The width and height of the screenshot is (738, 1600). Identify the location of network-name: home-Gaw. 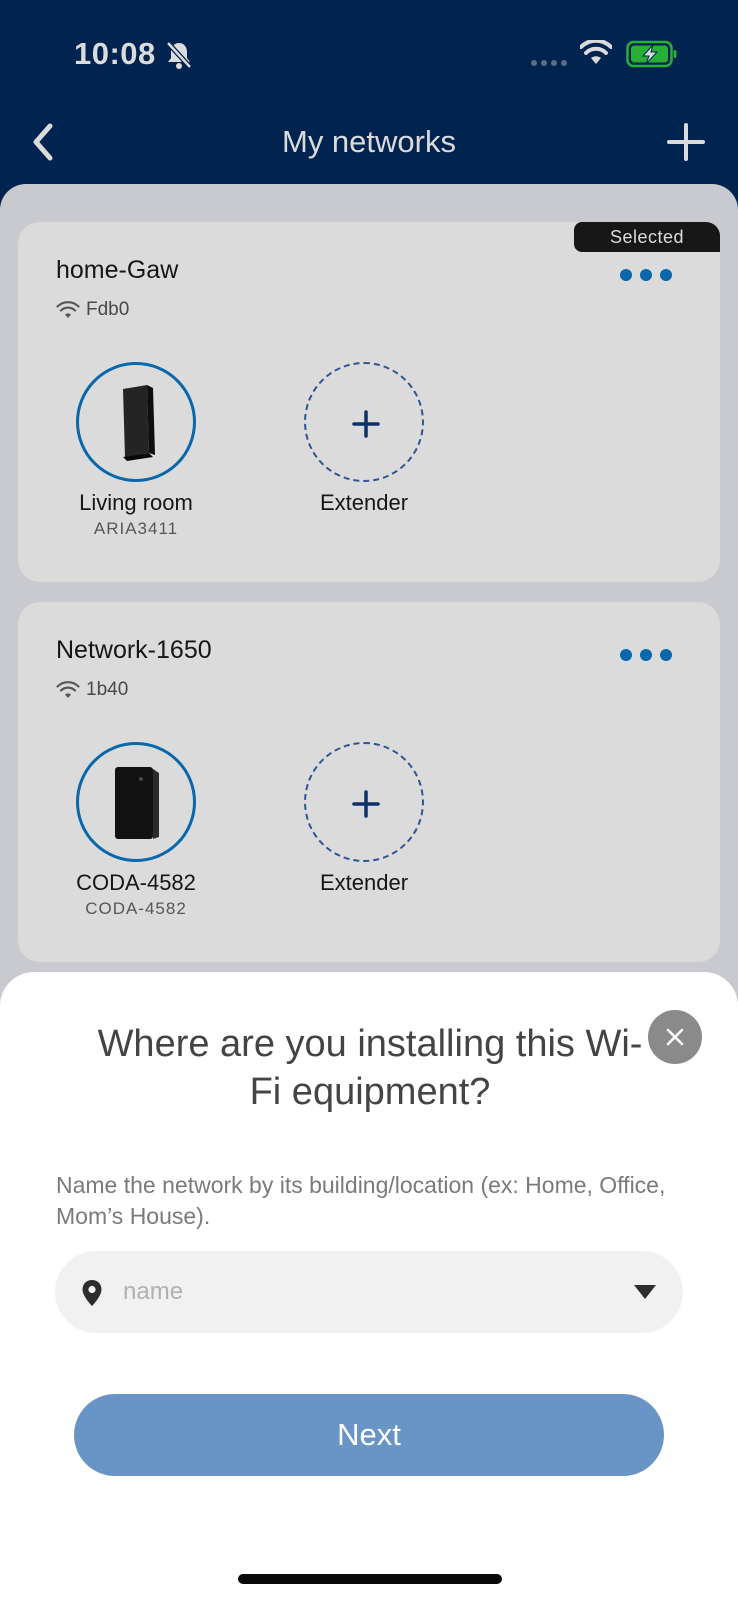
(117, 270).